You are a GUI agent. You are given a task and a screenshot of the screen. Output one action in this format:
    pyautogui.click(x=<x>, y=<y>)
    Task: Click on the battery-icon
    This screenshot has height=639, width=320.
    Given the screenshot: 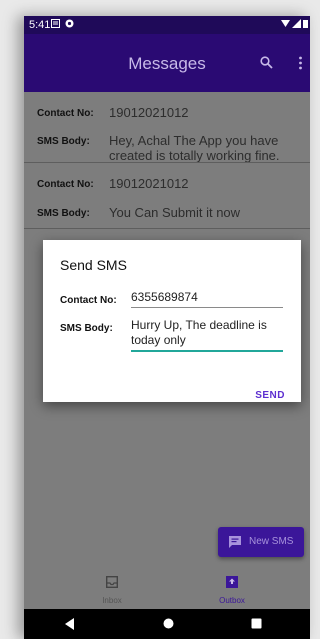 What is the action you would take?
    pyautogui.click(x=305, y=24)
    